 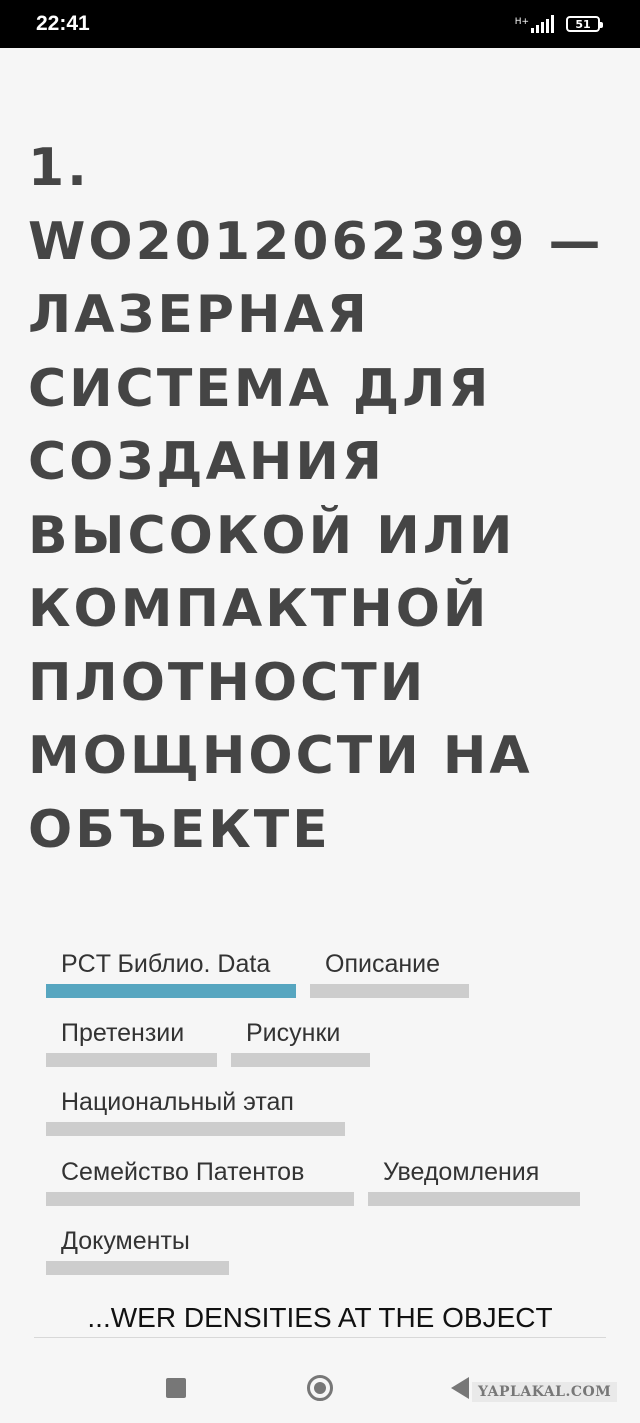 I want to click on tab-claims: Претензии, so click(x=131, y=1038).